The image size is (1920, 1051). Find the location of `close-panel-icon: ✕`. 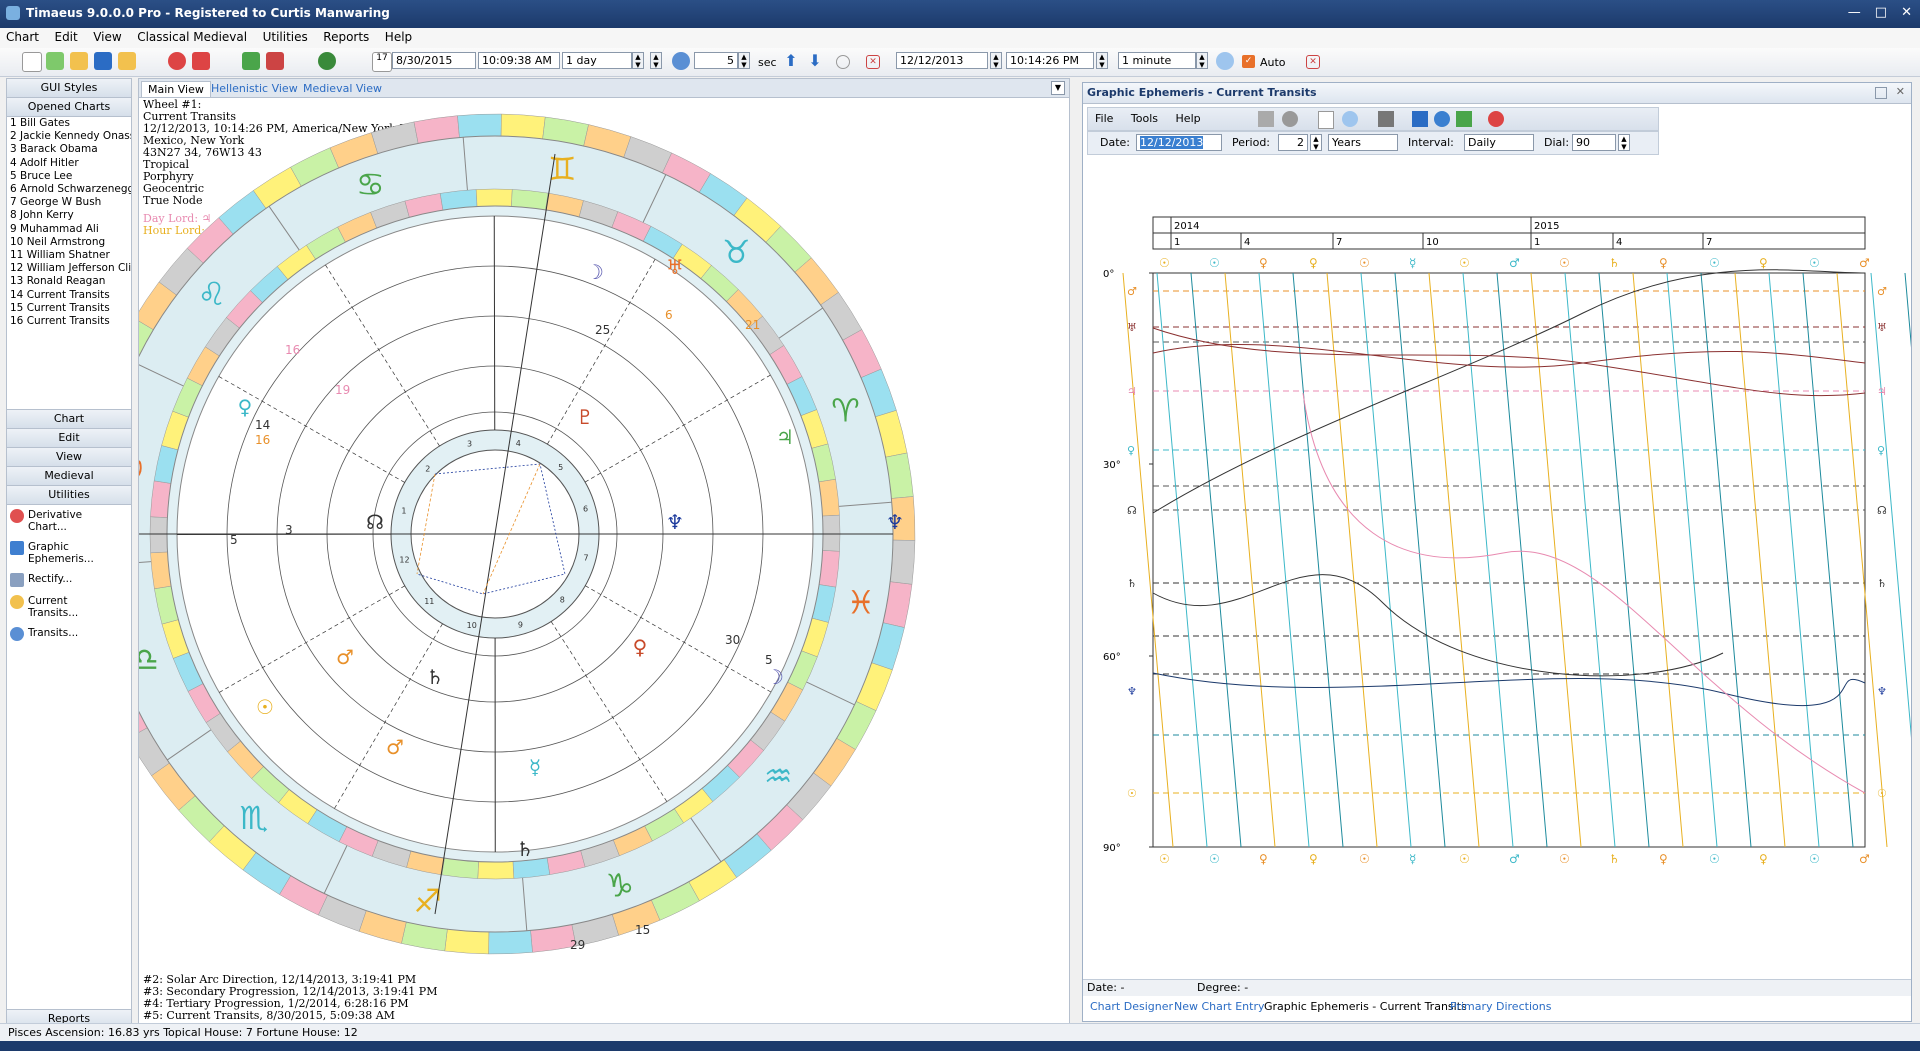

close-panel-icon: ✕ is located at coordinates (1900, 91).